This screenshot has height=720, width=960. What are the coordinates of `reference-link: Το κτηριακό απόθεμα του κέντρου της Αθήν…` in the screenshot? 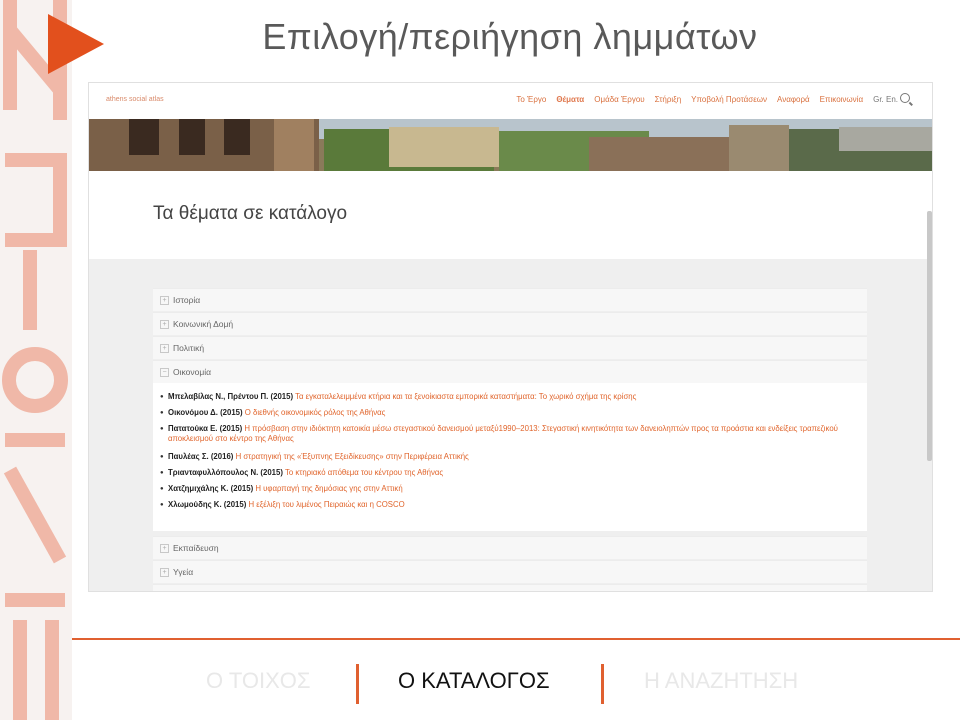 It's located at (364, 472).